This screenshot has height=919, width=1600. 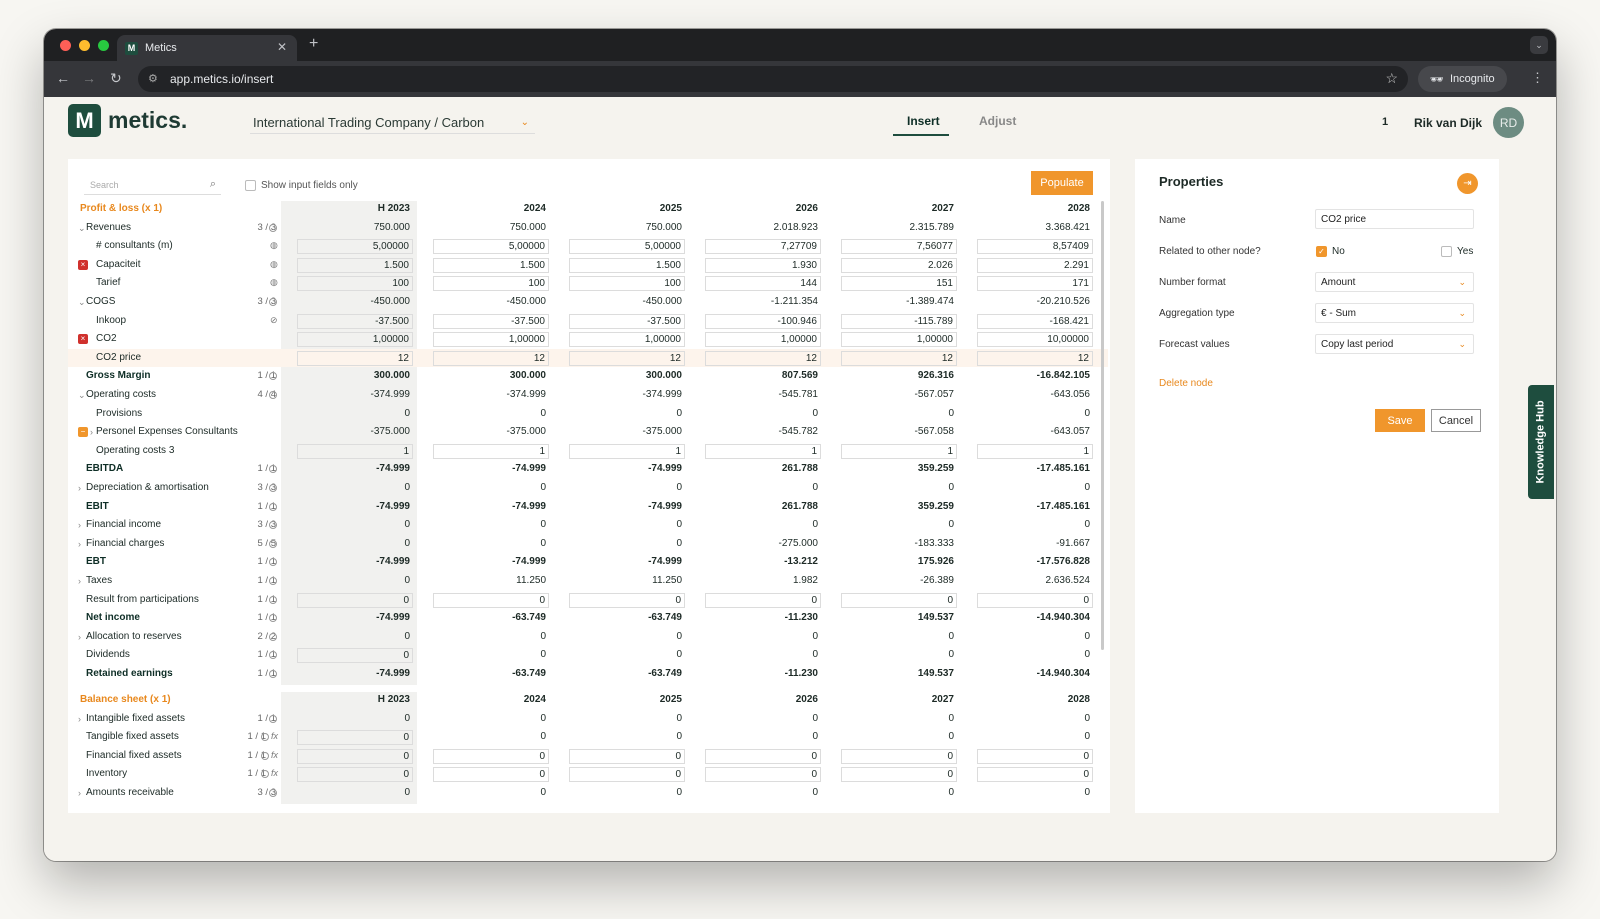 What do you see at coordinates (1321, 251) in the screenshot?
I see `checkbox-checked-icon: ✓` at bounding box center [1321, 251].